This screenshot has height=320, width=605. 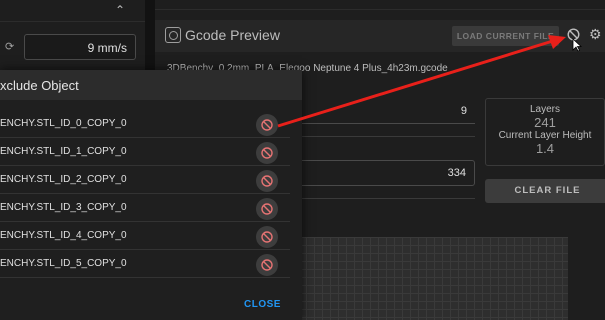 What do you see at coordinates (63, 235) in the screenshot?
I see `object-name: ENCHY.STL_ID_4_COPY_0` at bounding box center [63, 235].